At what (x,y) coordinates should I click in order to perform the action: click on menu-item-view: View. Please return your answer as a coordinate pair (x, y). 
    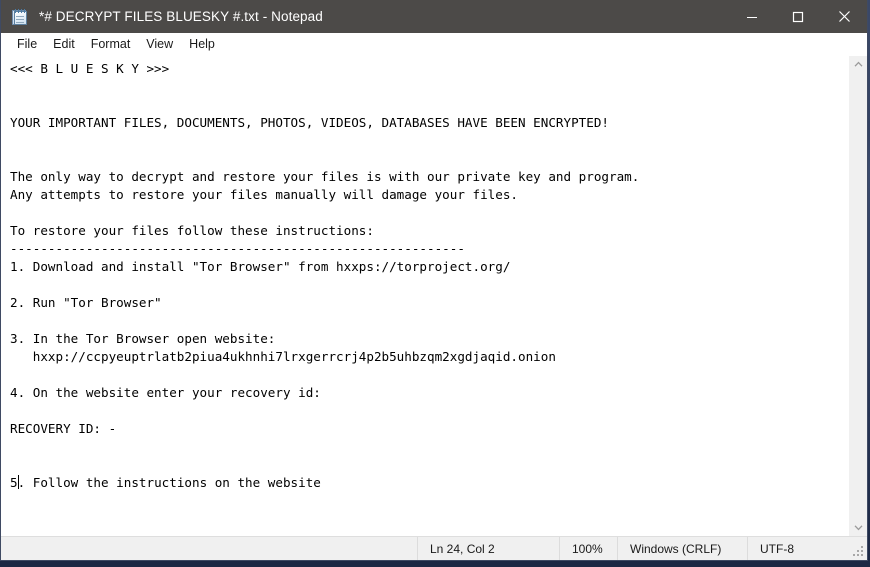
    Looking at the image, I should click on (159, 44).